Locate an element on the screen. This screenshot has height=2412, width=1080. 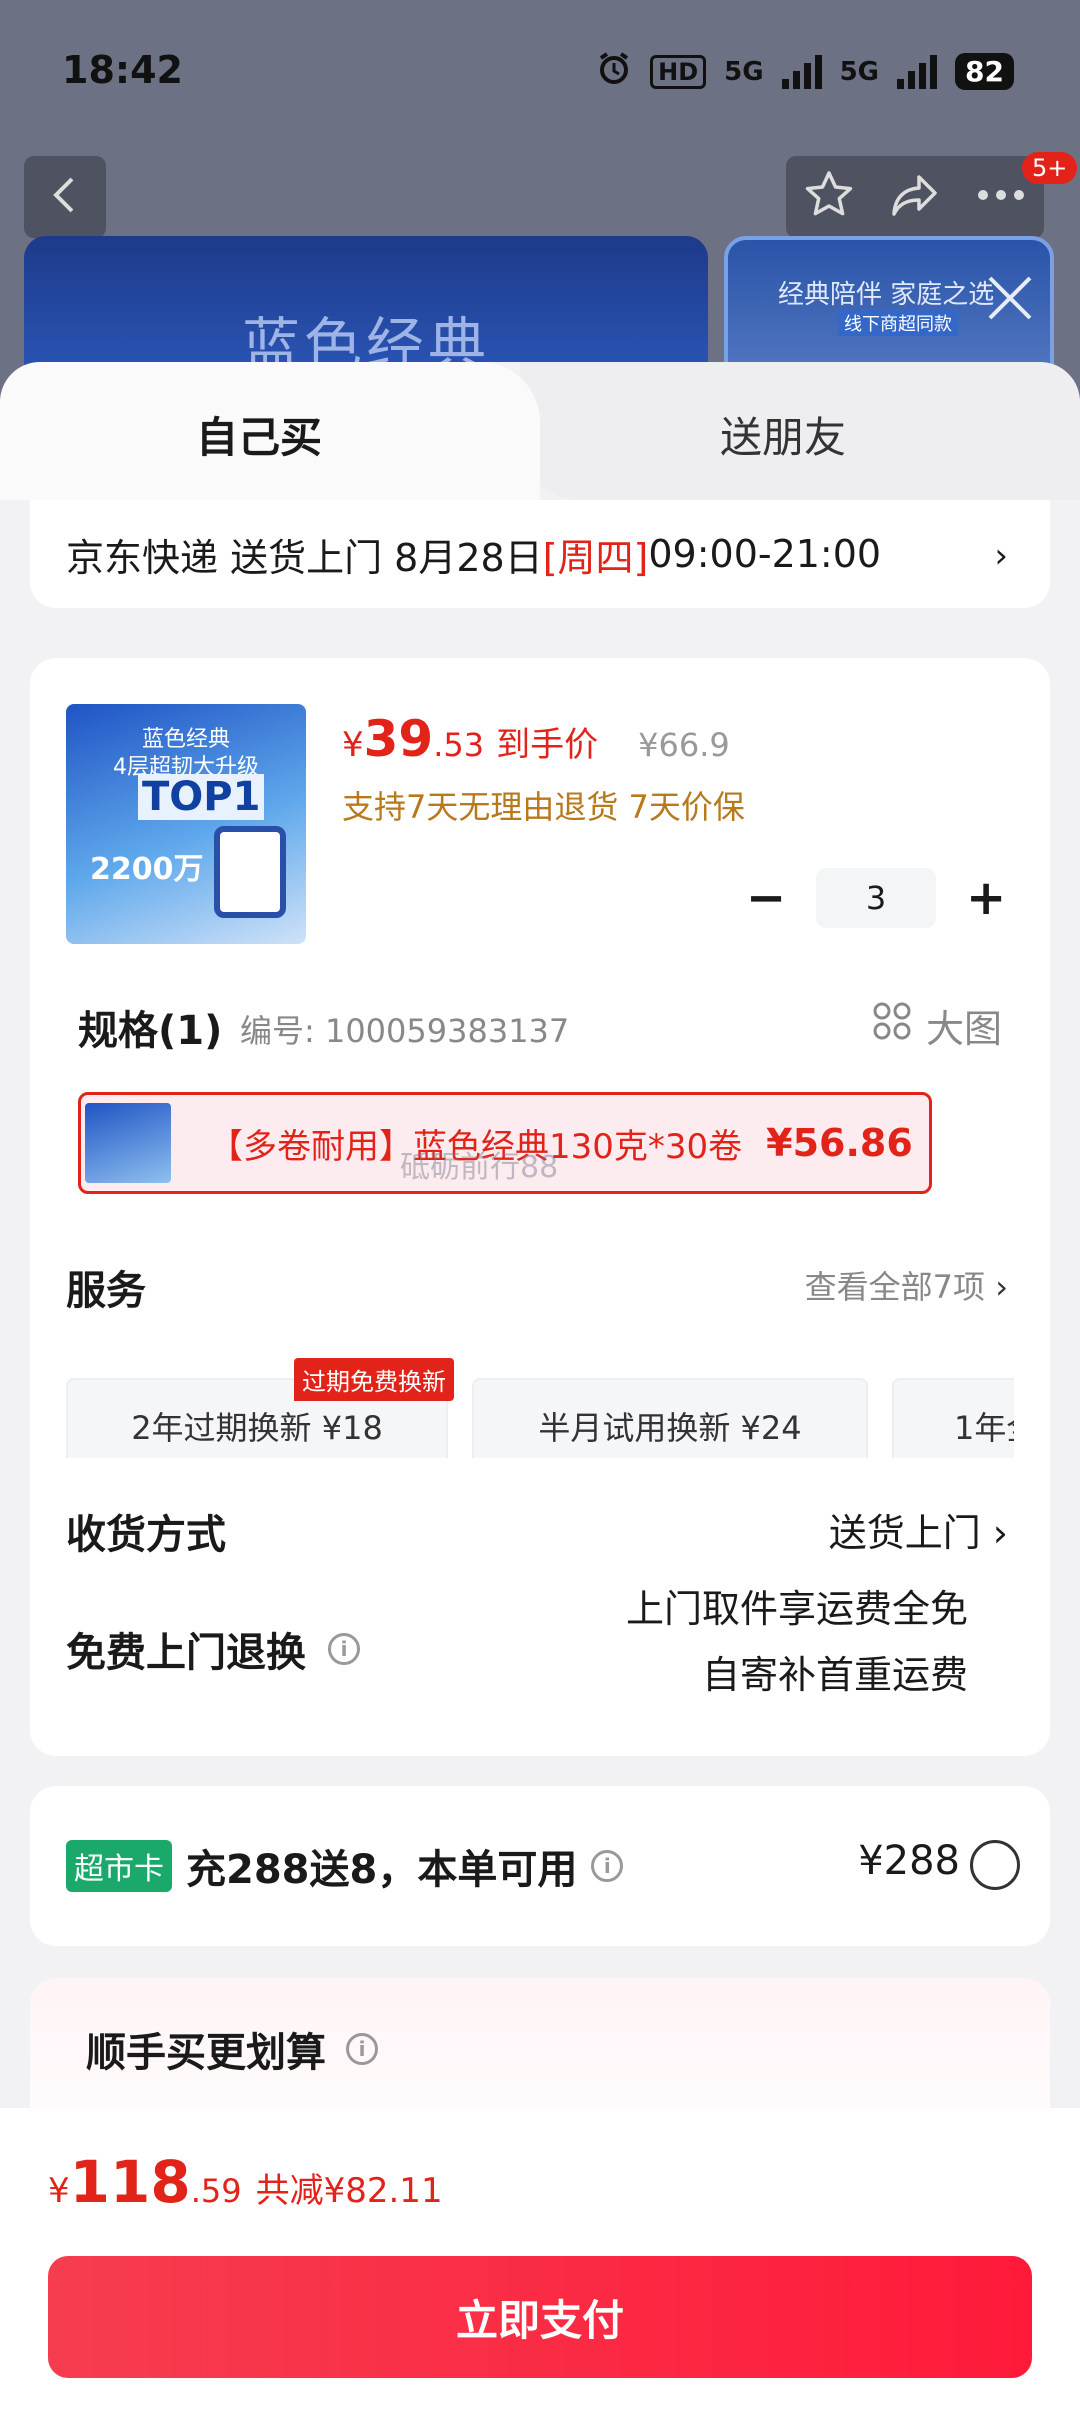
market-card-text: 充288送8，本单可用 is located at coordinates (382, 1870).